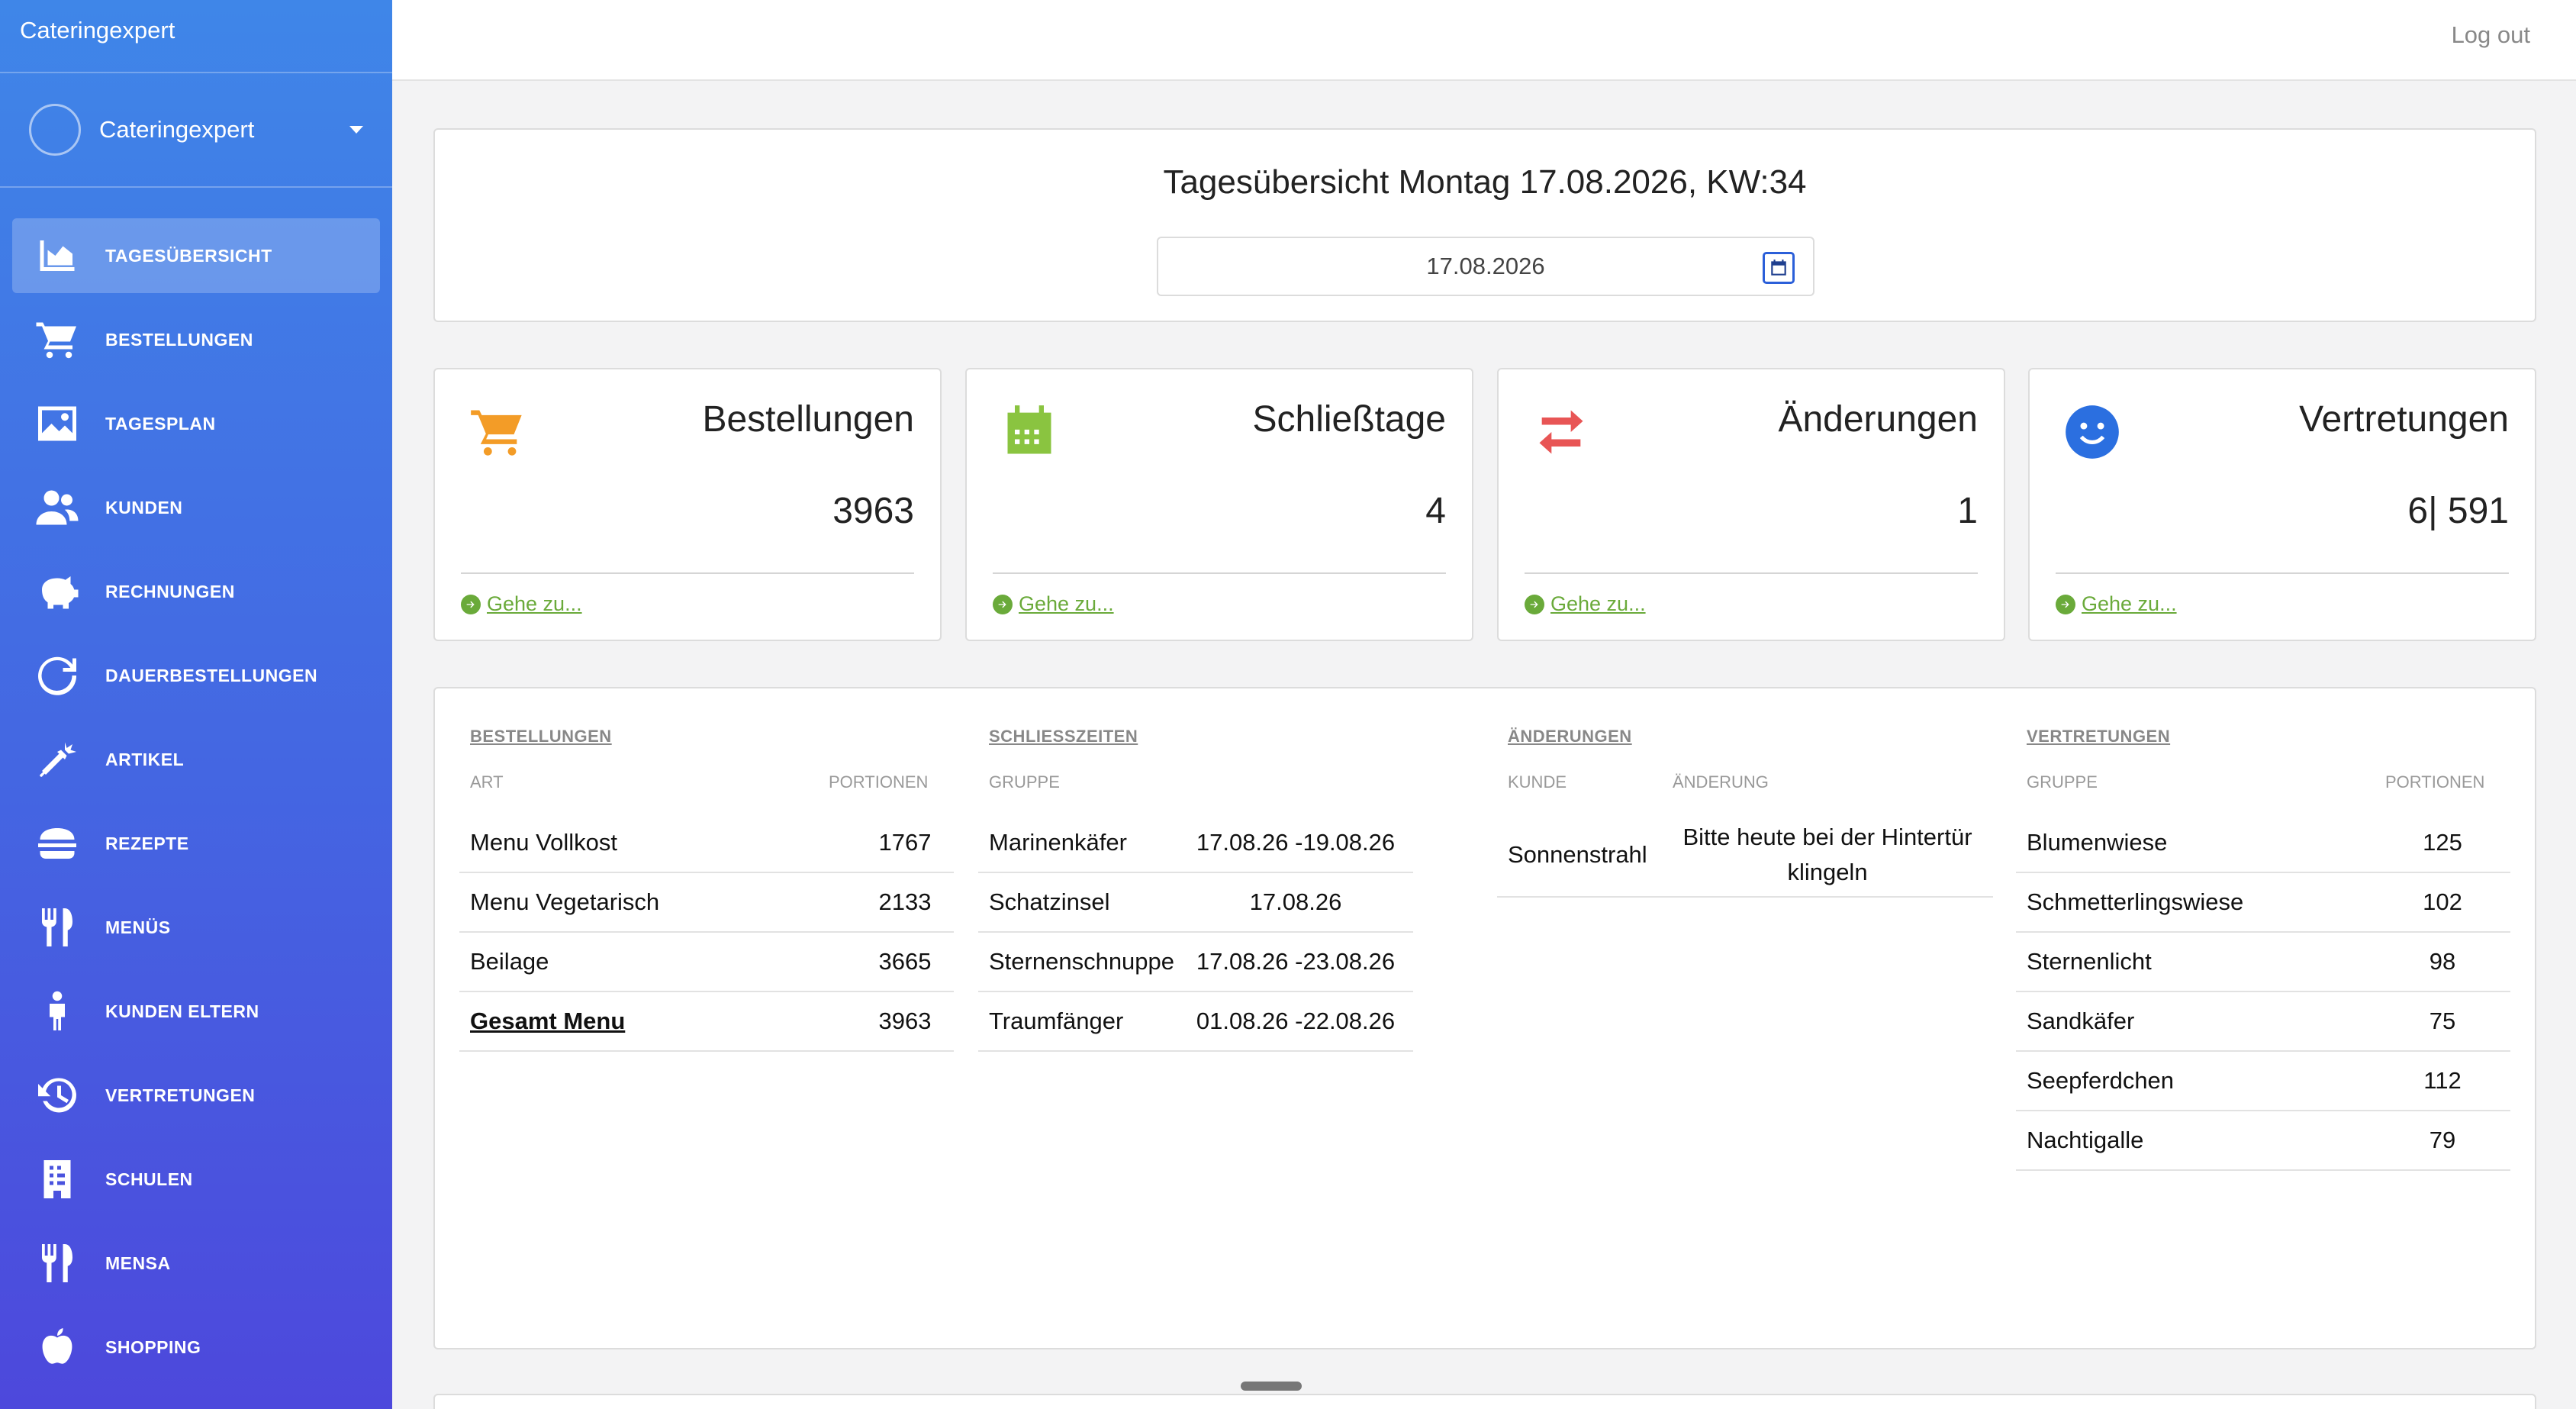  Describe the element at coordinates (188, 255) in the screenshot. I see `sidebar-item-label: TAGESÜBERSICHT` at that location.